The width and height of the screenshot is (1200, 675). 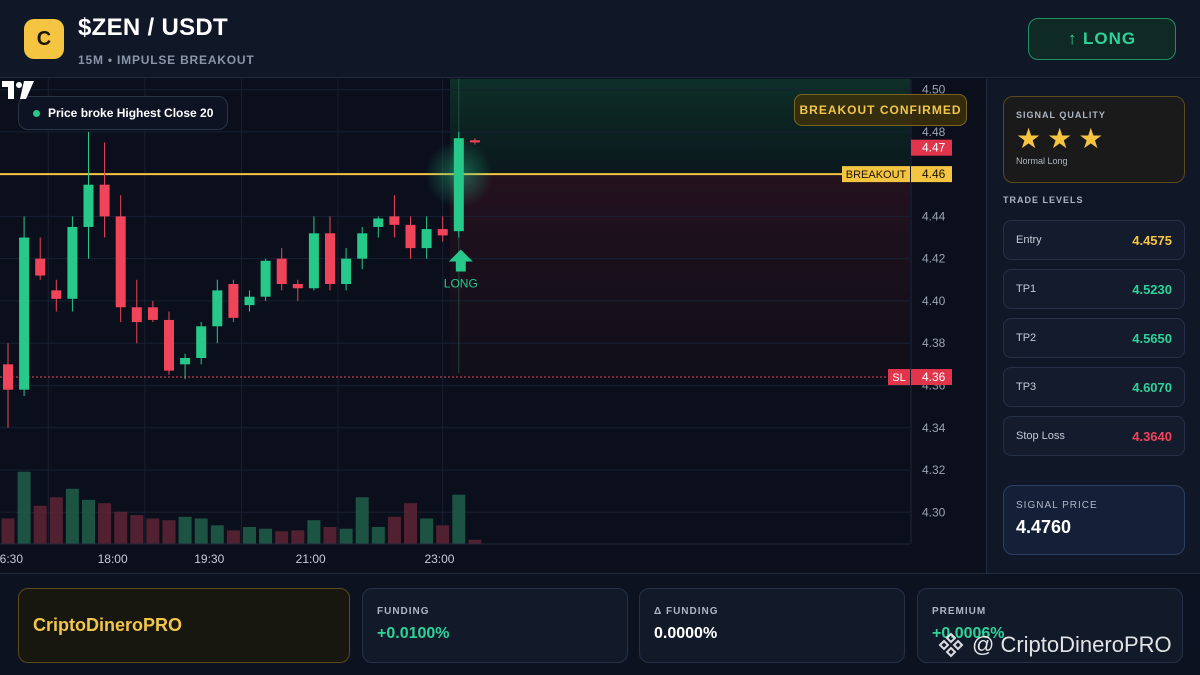 What do you see at coordinates (934, 377) in the screenshot?
I see `sl-tag-price: 4.36` at bounding box center [934, 377].